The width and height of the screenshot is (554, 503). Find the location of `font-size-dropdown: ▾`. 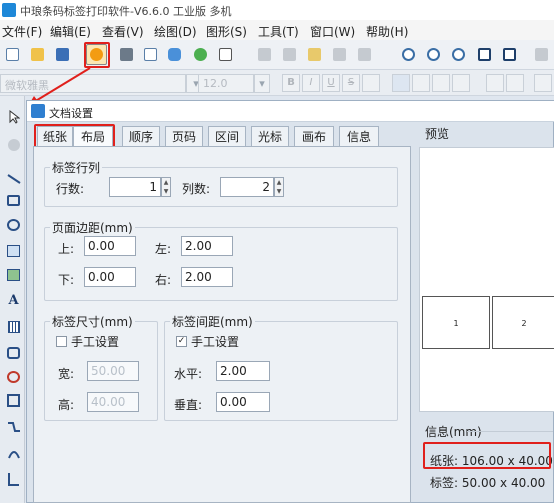

font-size-dropdown: ▾ is located at coordinates (262, 83).